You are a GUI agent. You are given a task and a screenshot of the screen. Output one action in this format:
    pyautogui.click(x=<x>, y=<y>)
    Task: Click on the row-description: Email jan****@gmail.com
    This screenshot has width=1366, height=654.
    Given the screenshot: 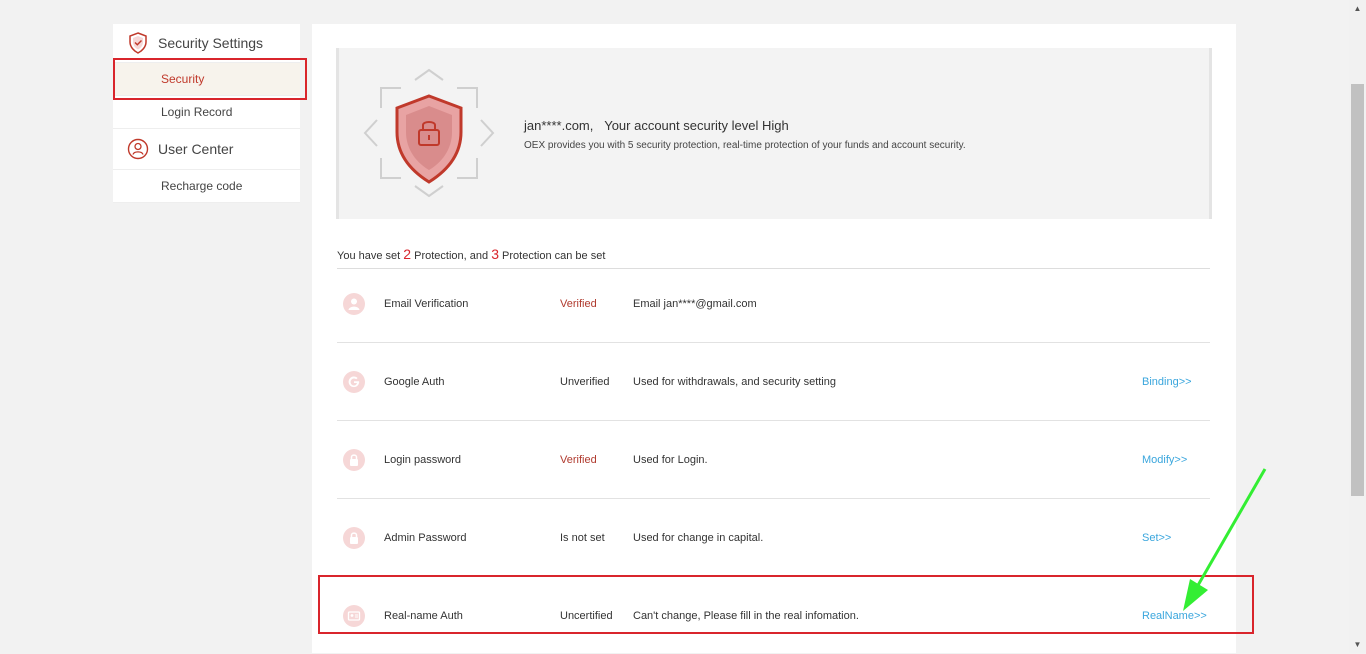 What is the action you would take?
    pyautogui.click(x=695, y=303)
    